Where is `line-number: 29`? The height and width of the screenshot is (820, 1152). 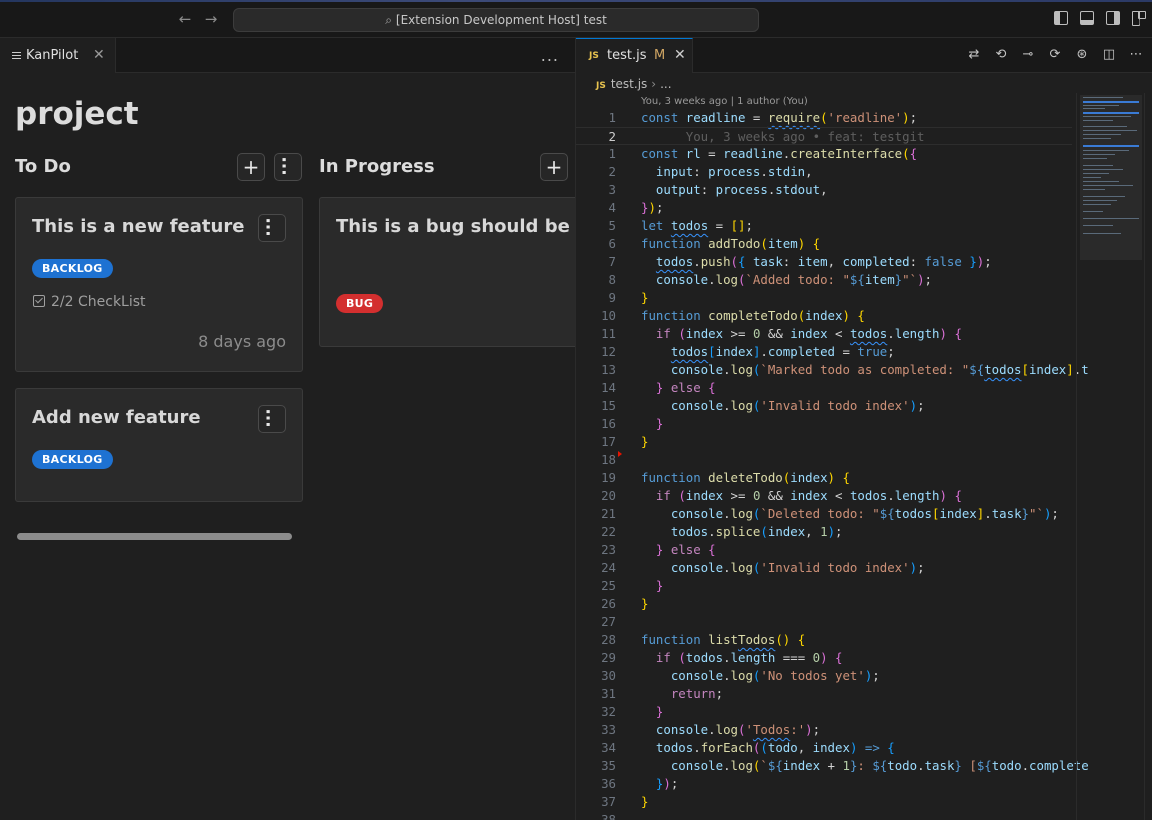 line-number: 29 is located at coordinates (608, 657).